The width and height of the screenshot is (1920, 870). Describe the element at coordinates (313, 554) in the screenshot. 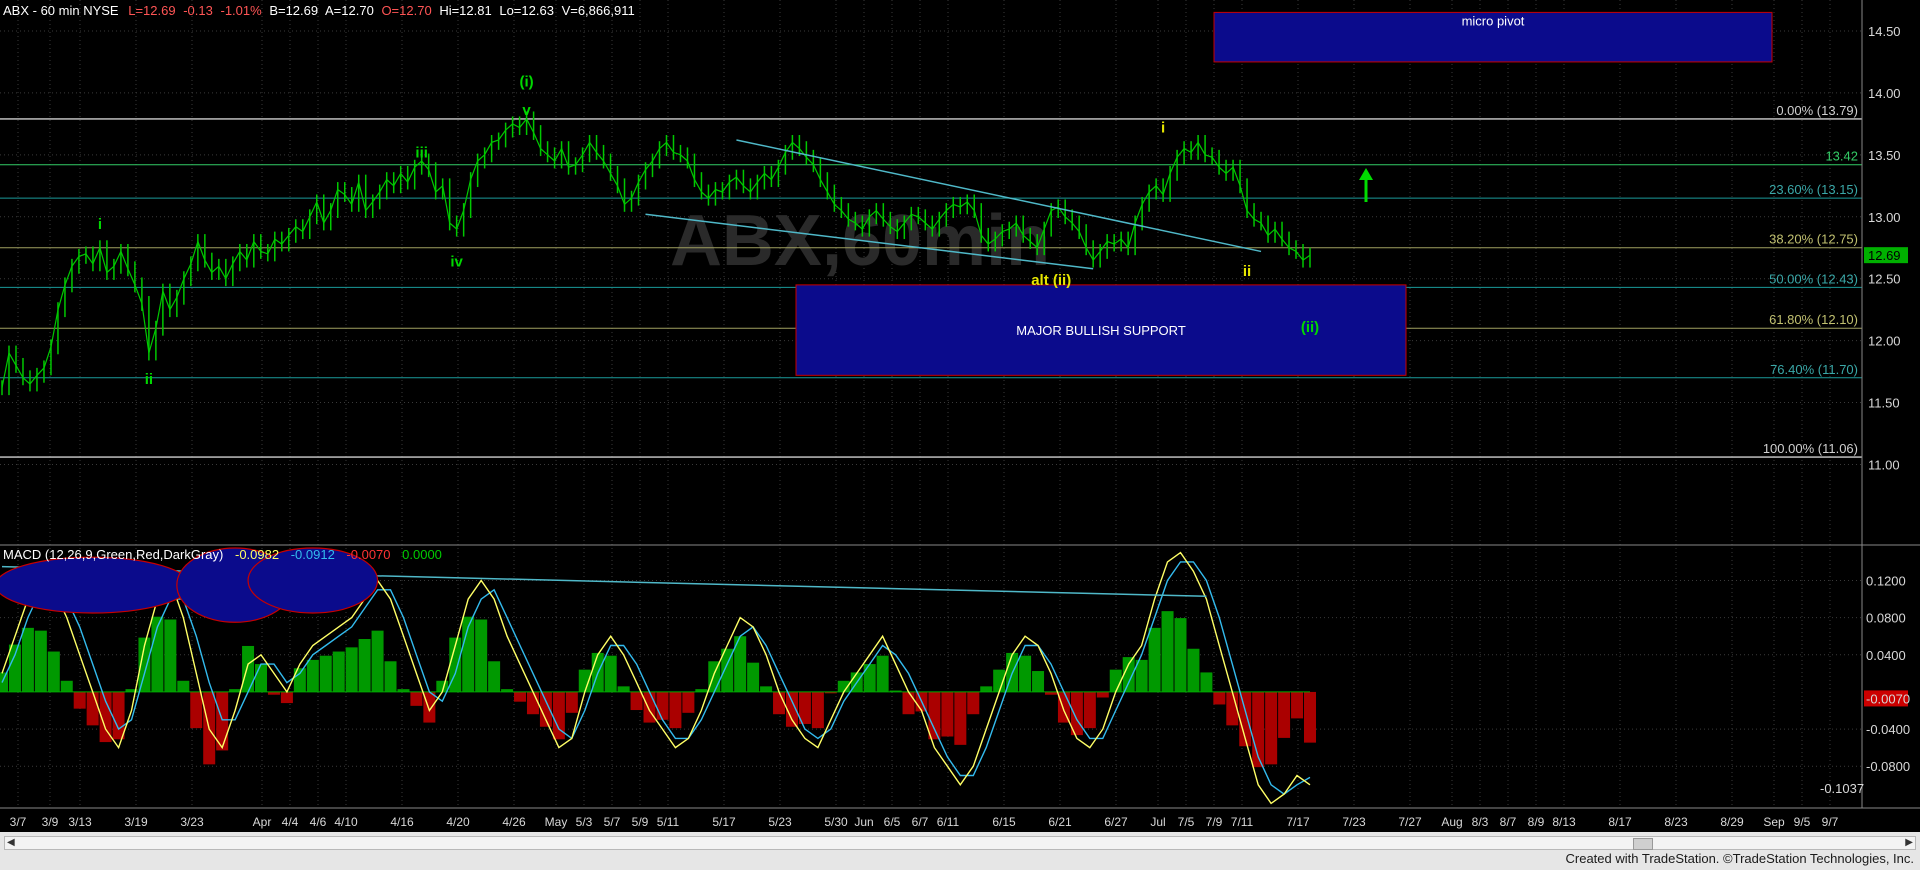

I see `macd-signal-value: -0.0912` at that location.